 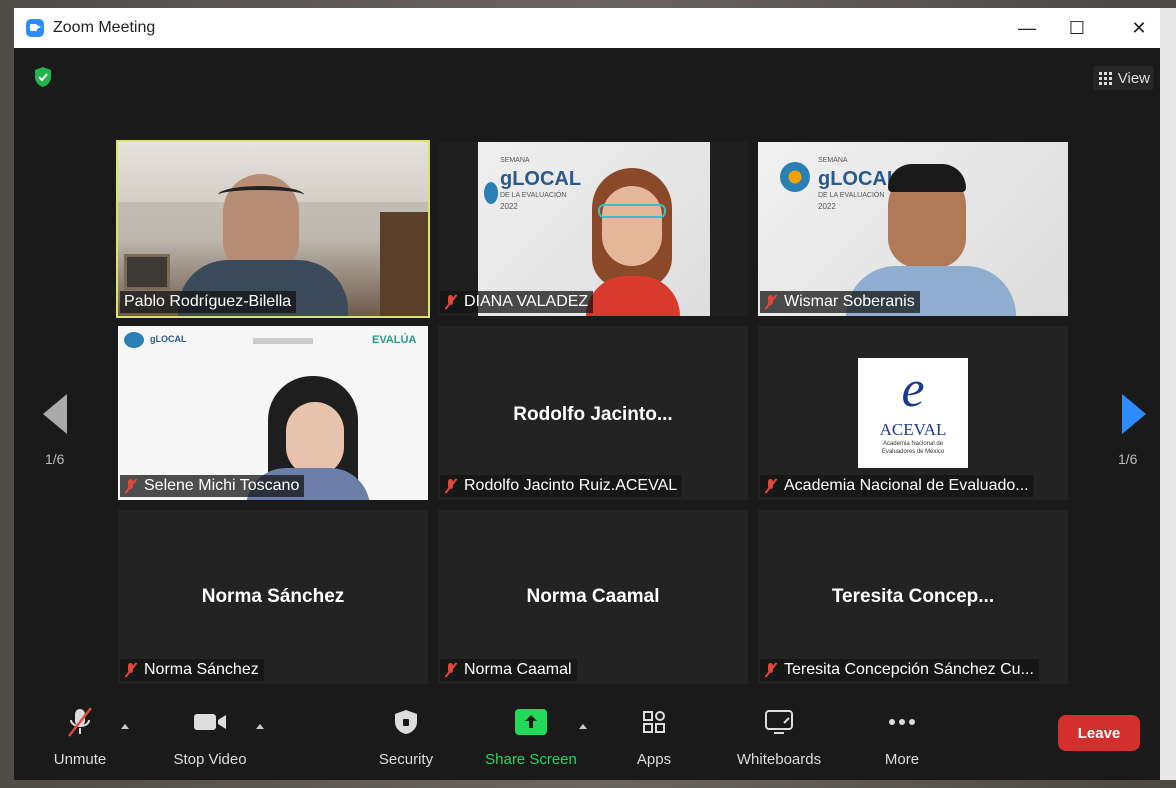 I want to click on window-title: Zoom Meeting, so click(x=104, y=27).